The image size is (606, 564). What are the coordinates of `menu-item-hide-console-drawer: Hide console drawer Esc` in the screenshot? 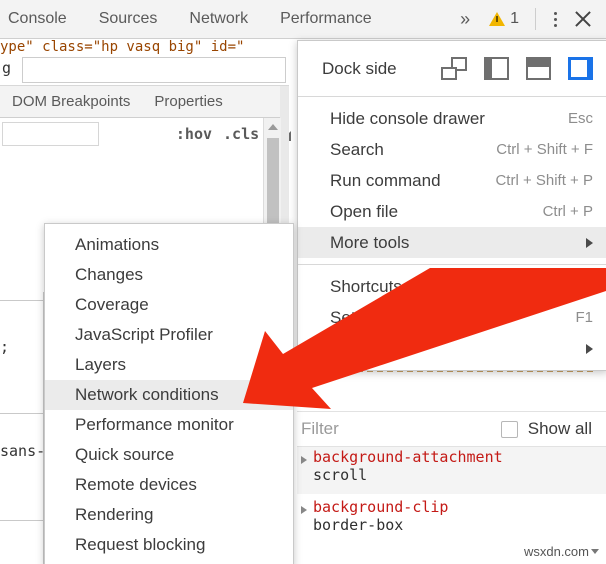 It's located at (452, 118).